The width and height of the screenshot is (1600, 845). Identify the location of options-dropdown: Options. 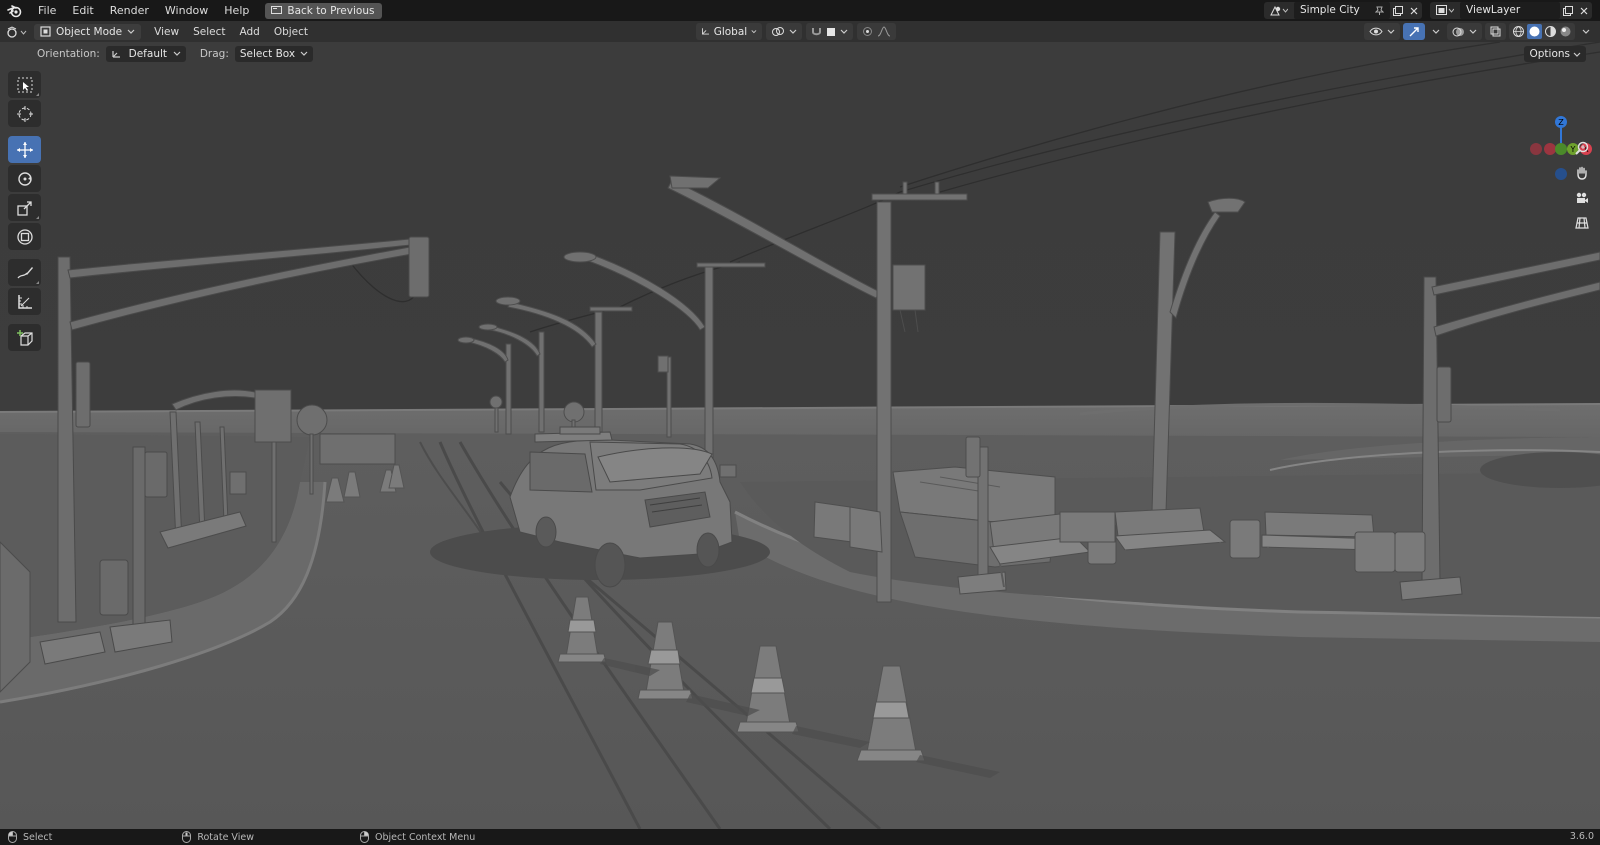
(1555, 54).